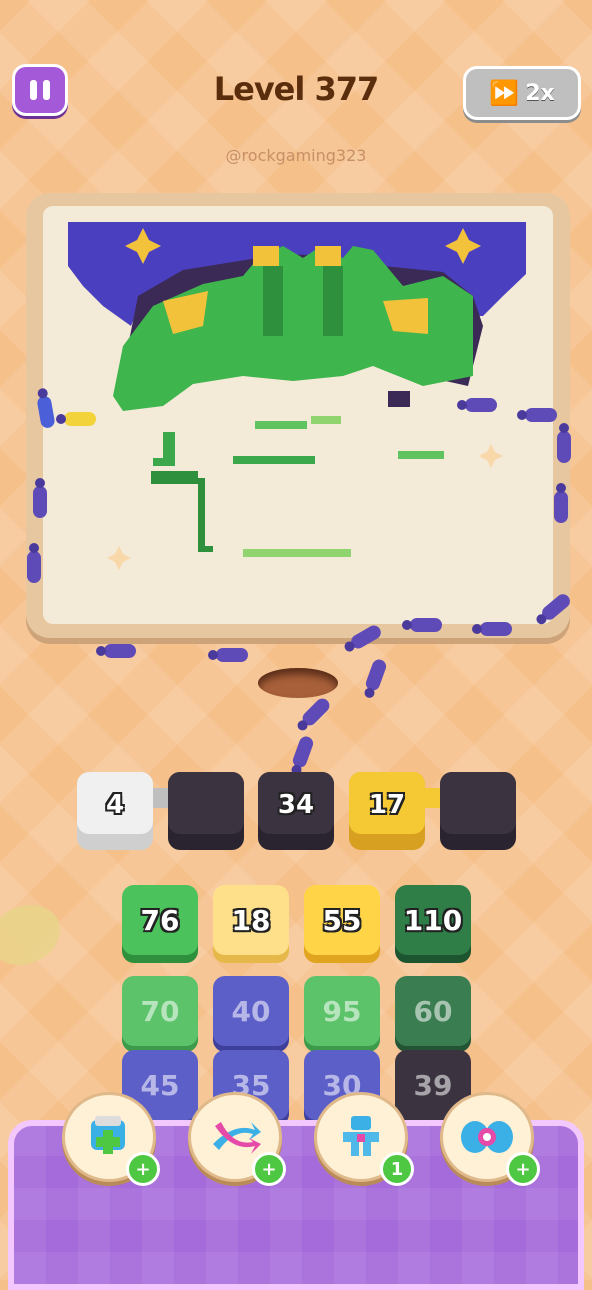  I want to click on watermark: @rockgaming323, so click(296, 155).